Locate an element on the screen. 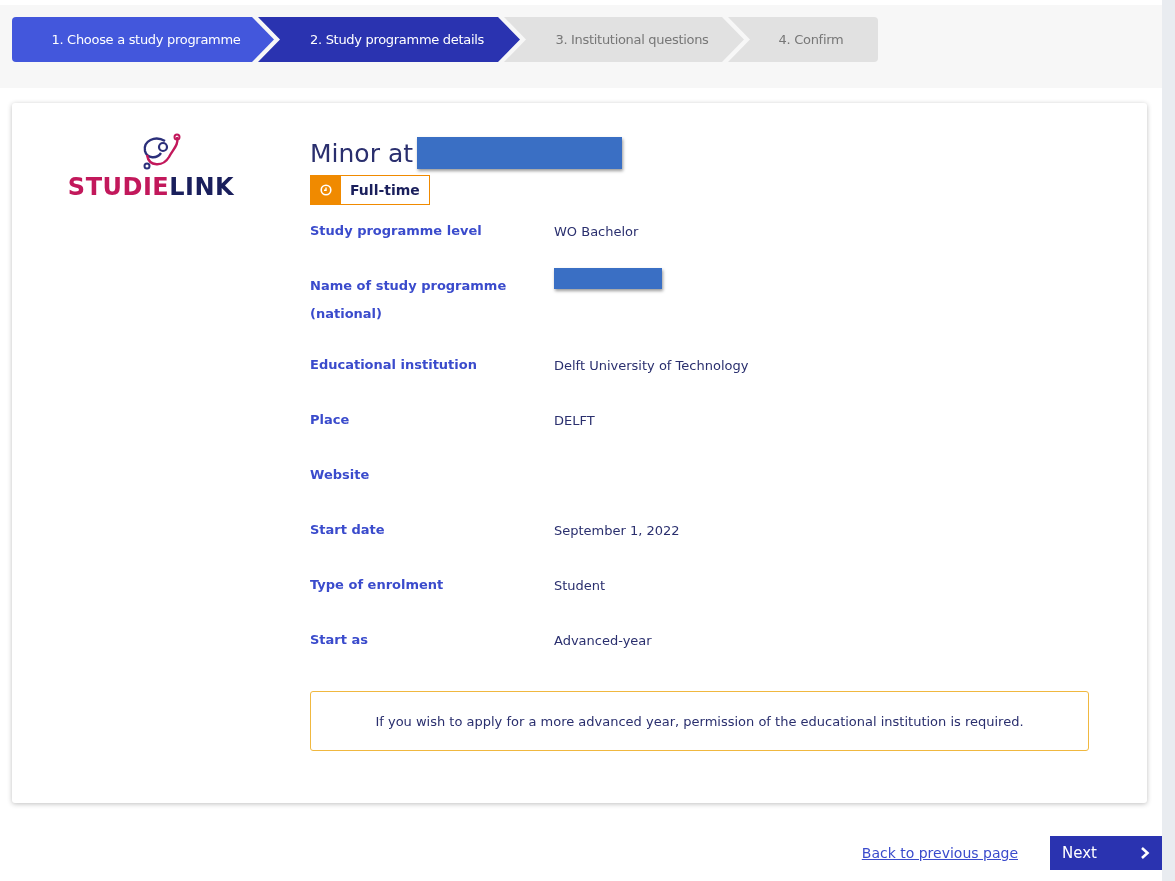 This screenshot has height=881, width=1175. field-value: September 1, 2022 is located at coordinates (617, 531).